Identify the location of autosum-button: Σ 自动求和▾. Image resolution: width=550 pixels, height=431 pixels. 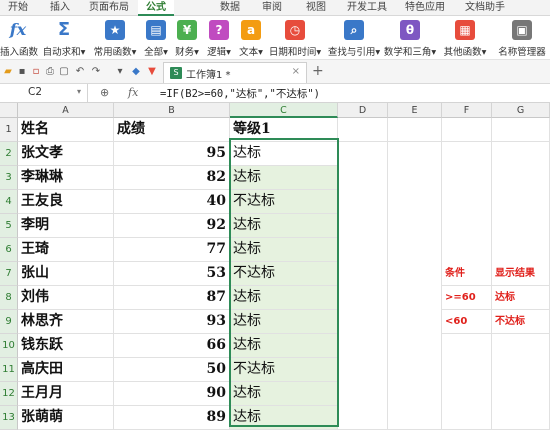
(64, 38).